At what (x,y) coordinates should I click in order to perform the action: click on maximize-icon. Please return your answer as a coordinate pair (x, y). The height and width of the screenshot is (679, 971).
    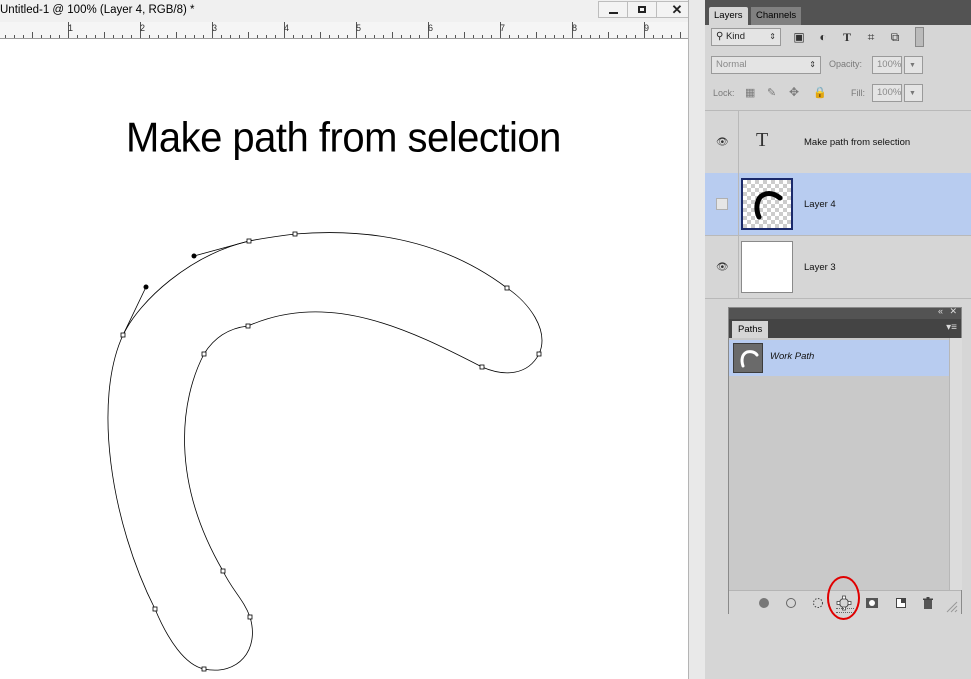
    Looking at the image, I should click on (642, 9).